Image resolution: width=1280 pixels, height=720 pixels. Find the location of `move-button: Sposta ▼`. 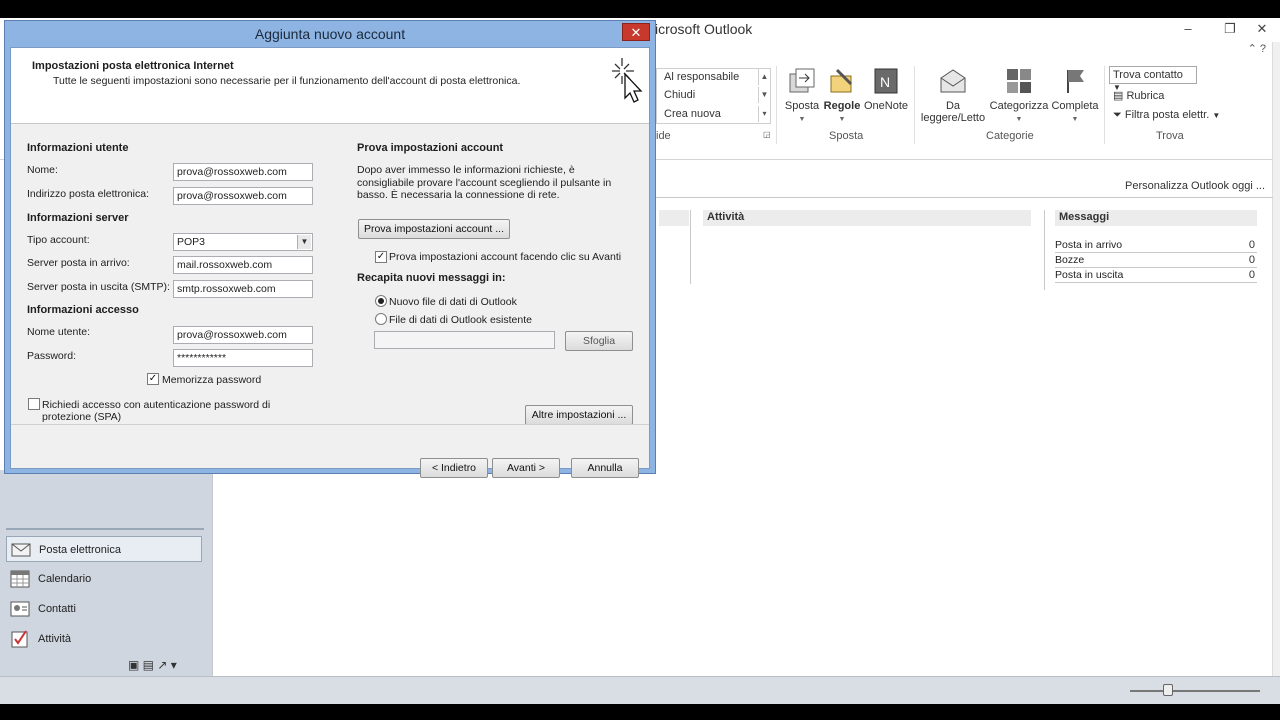

move-button: Sposta ▼ is located at coordinates (802, 96).